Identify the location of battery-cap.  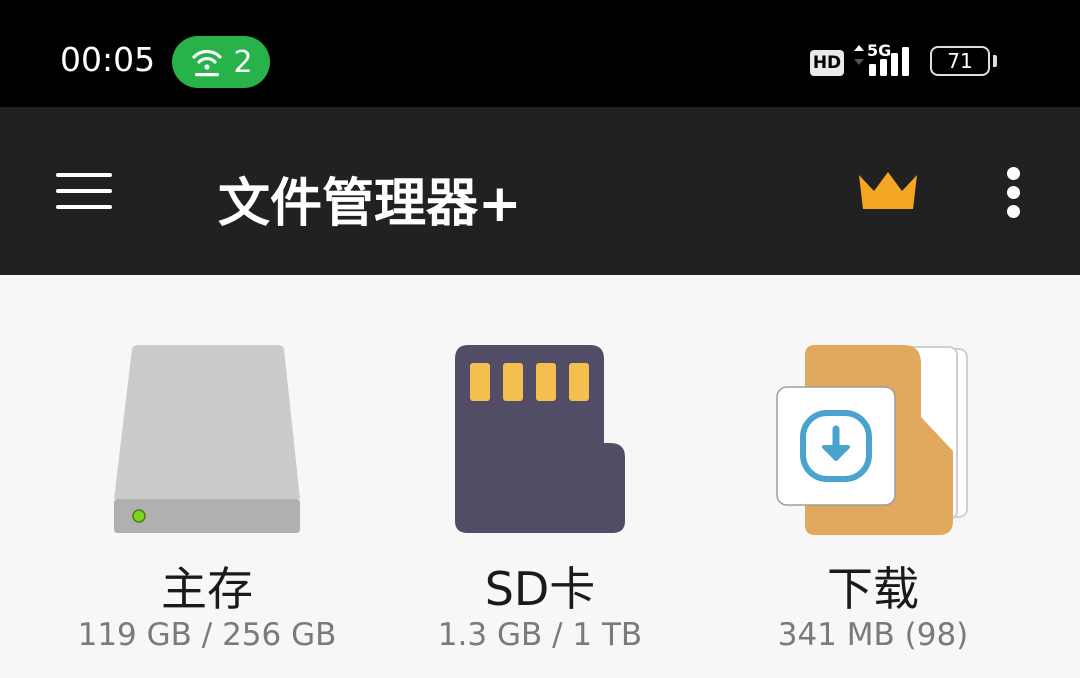
(995, 61).